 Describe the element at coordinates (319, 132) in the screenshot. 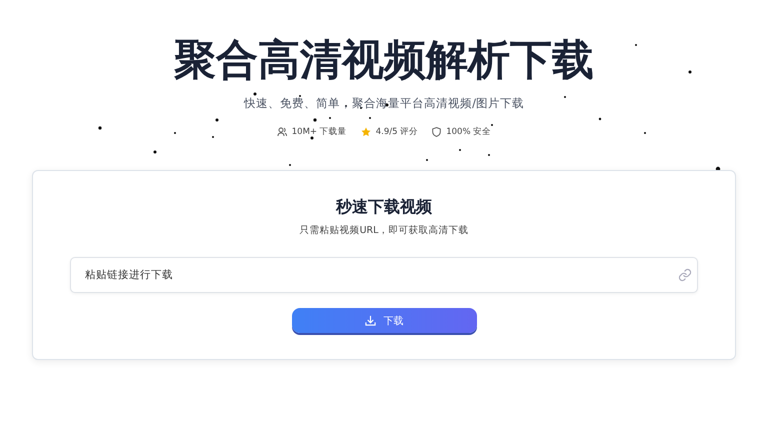

I see `stat-text: 10M+ 下载量` at that location.